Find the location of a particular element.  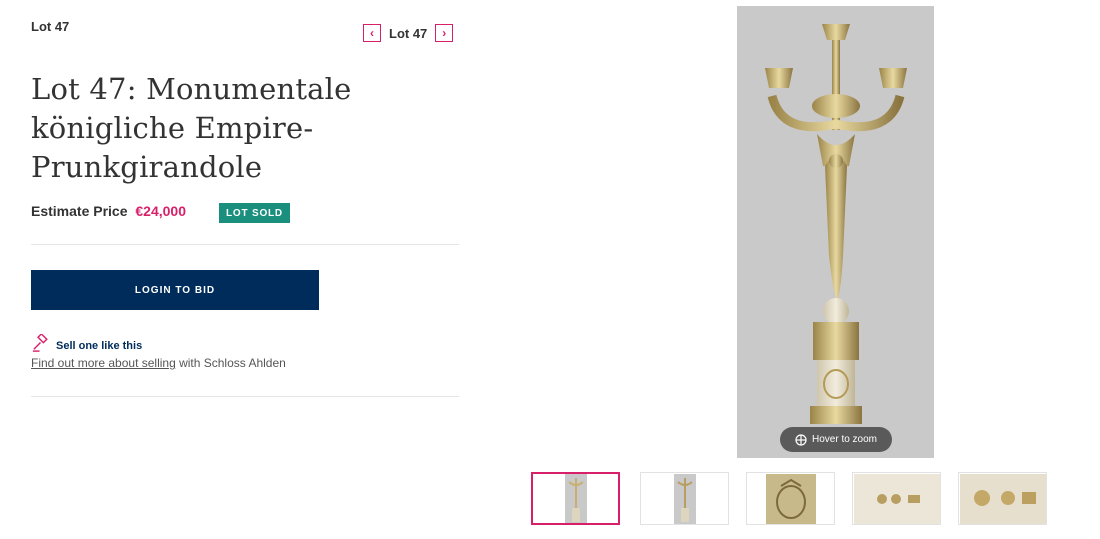

zoom-label: Hover to zoom is located at coordinates (844, 439).